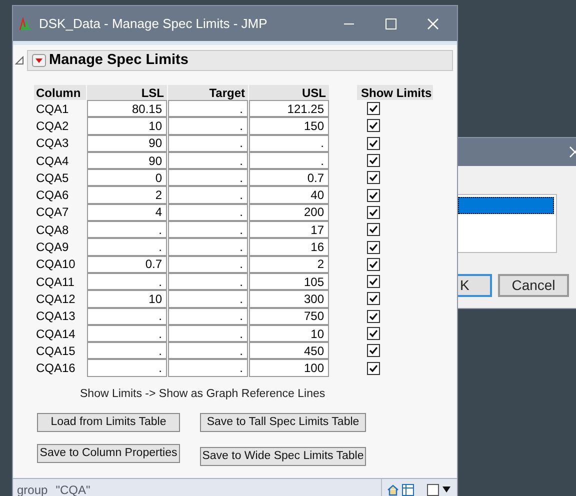 This screenshot has width=576, height=496. What do you see at coordinates (289, 316) in the screenshot?
I see `usl-field: 750` at bounding box center [289, 316].